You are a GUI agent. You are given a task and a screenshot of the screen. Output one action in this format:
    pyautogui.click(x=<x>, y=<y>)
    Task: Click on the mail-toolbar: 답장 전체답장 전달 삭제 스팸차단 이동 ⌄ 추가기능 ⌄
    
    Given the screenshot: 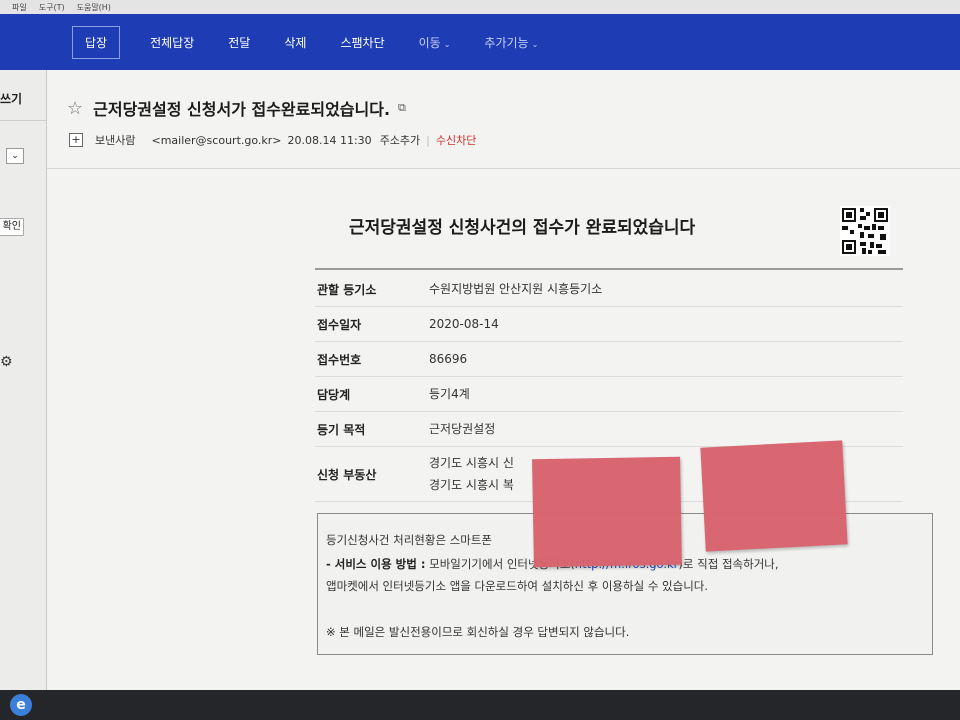 What is the action you would take?
    pyautogui.click(x=480, y=42)
    